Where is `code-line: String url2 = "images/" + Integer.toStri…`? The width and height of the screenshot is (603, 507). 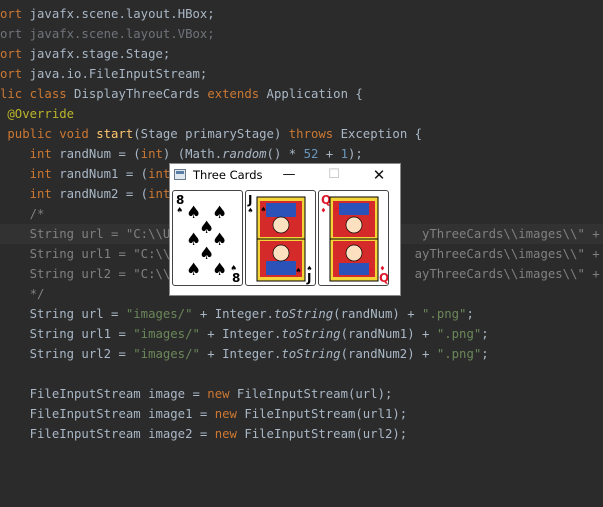
code-line: String url2 = "images/" + Integer.toStri… is located at coordinates (244, 354).